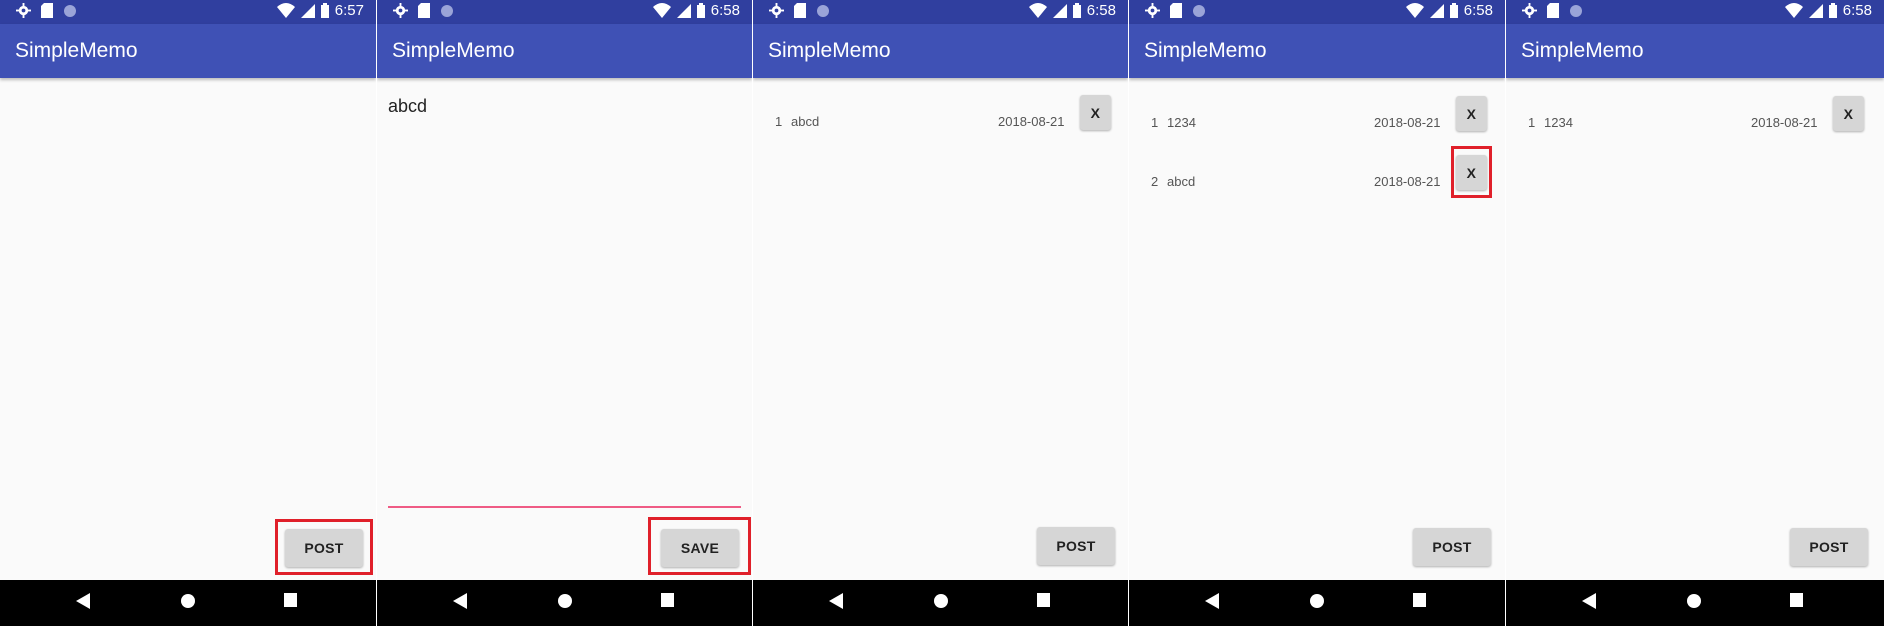  What do you see at coordinates (1155, 181) in the screenshot?
I see `memo-number: 2` at bounding box center [1155, 181].